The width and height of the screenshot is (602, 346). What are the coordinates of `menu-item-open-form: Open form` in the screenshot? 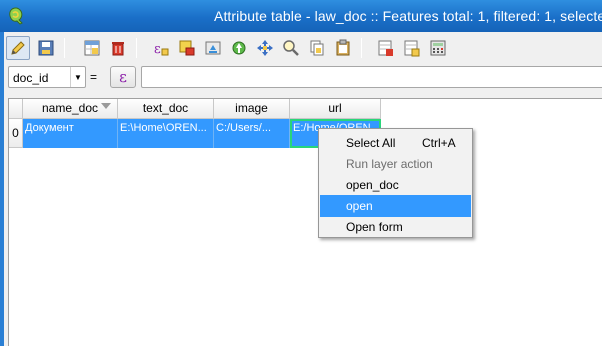 It's located at (395, 227).